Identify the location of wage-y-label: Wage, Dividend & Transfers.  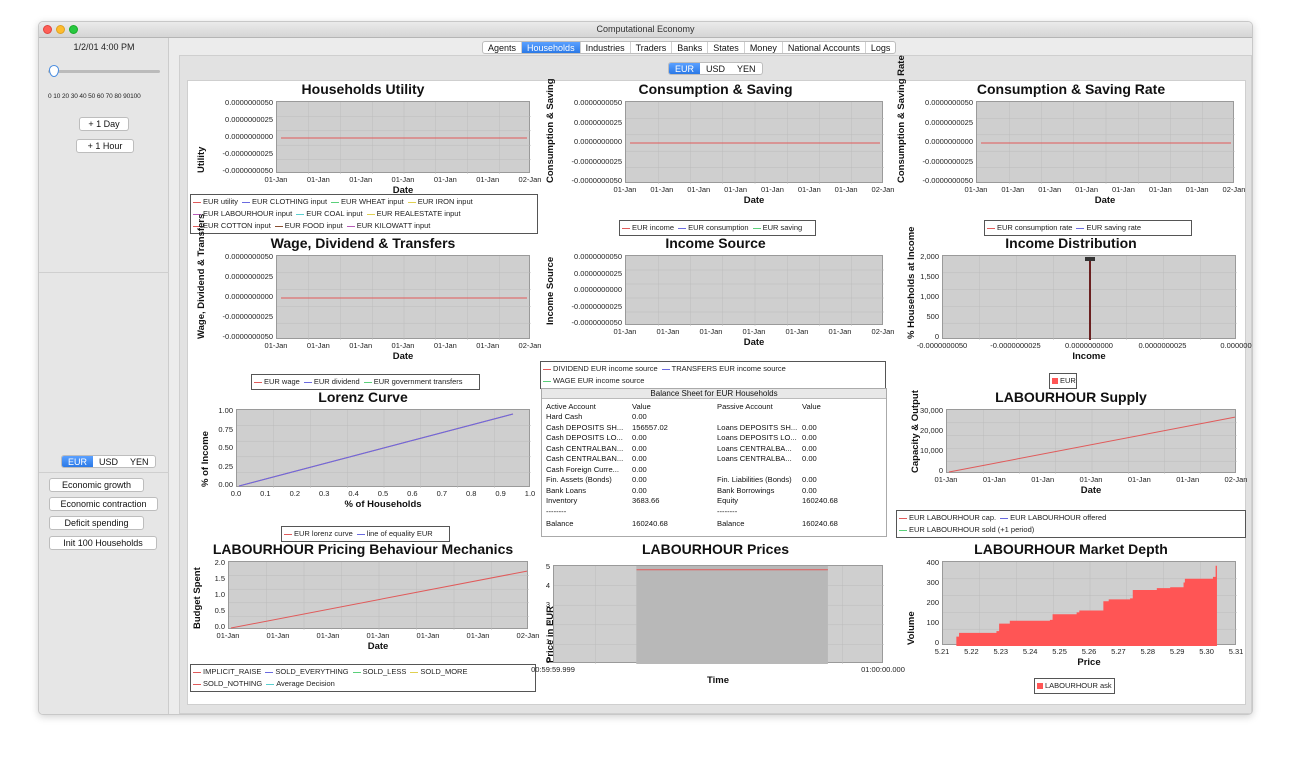
(201, 276).